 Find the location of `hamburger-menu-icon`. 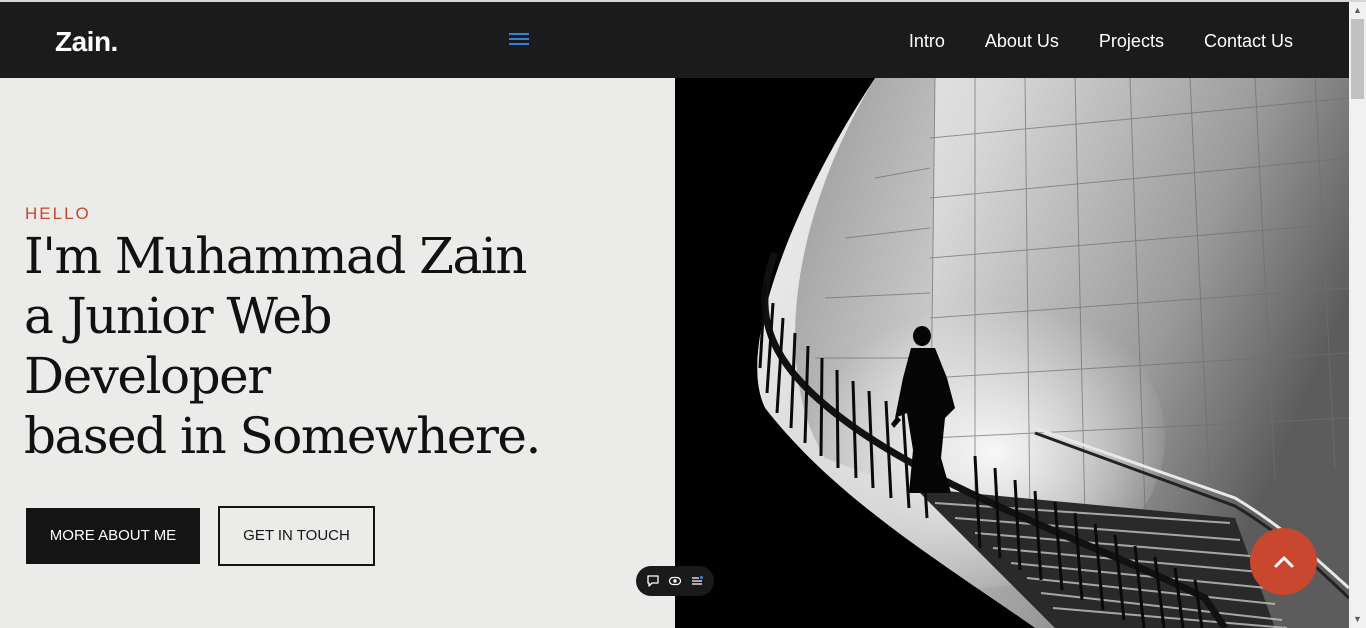

hamburger-menu-icon is located at coordinates (519, 41).